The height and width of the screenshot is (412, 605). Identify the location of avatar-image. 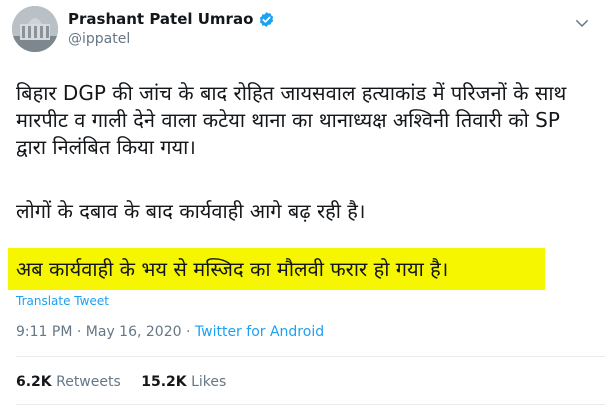
(35, 29).